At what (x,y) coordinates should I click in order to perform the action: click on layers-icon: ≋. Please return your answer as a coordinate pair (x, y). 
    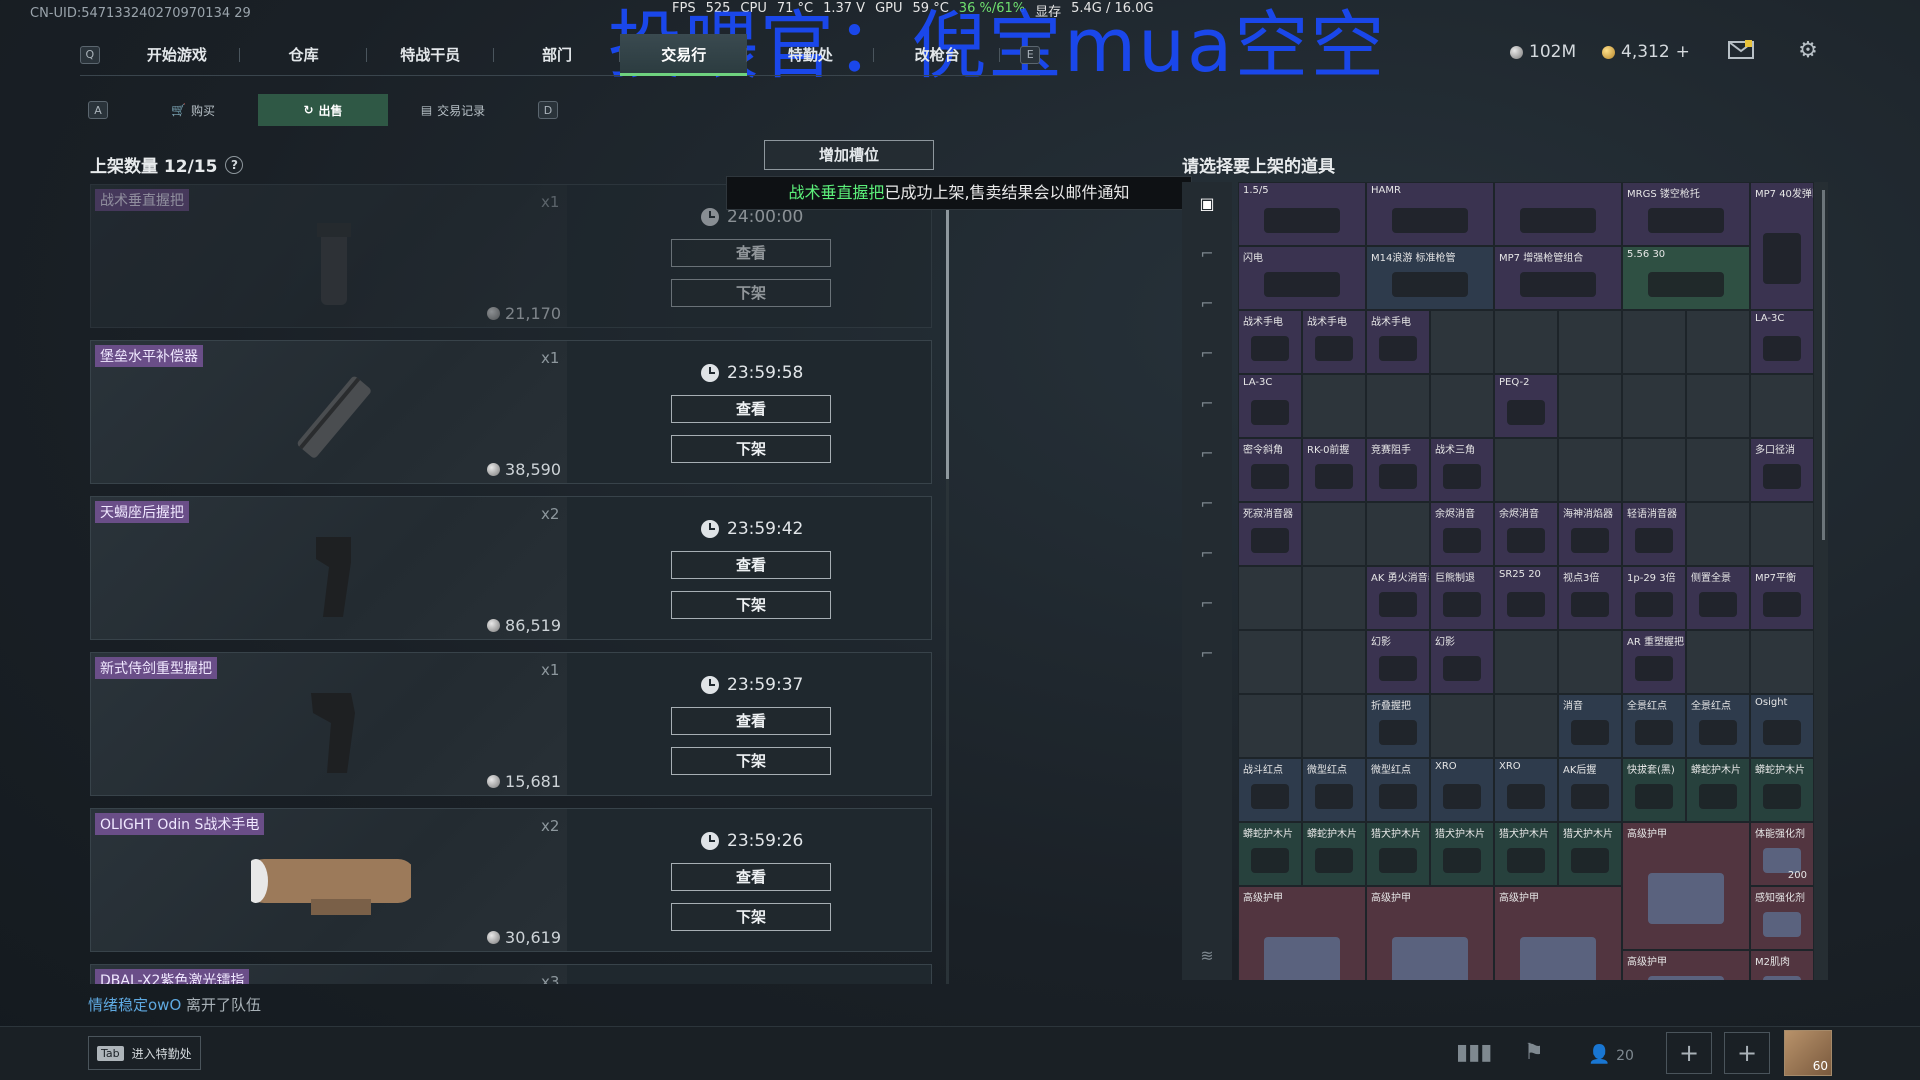
    Looking at the image, I should click on (1207, 957).